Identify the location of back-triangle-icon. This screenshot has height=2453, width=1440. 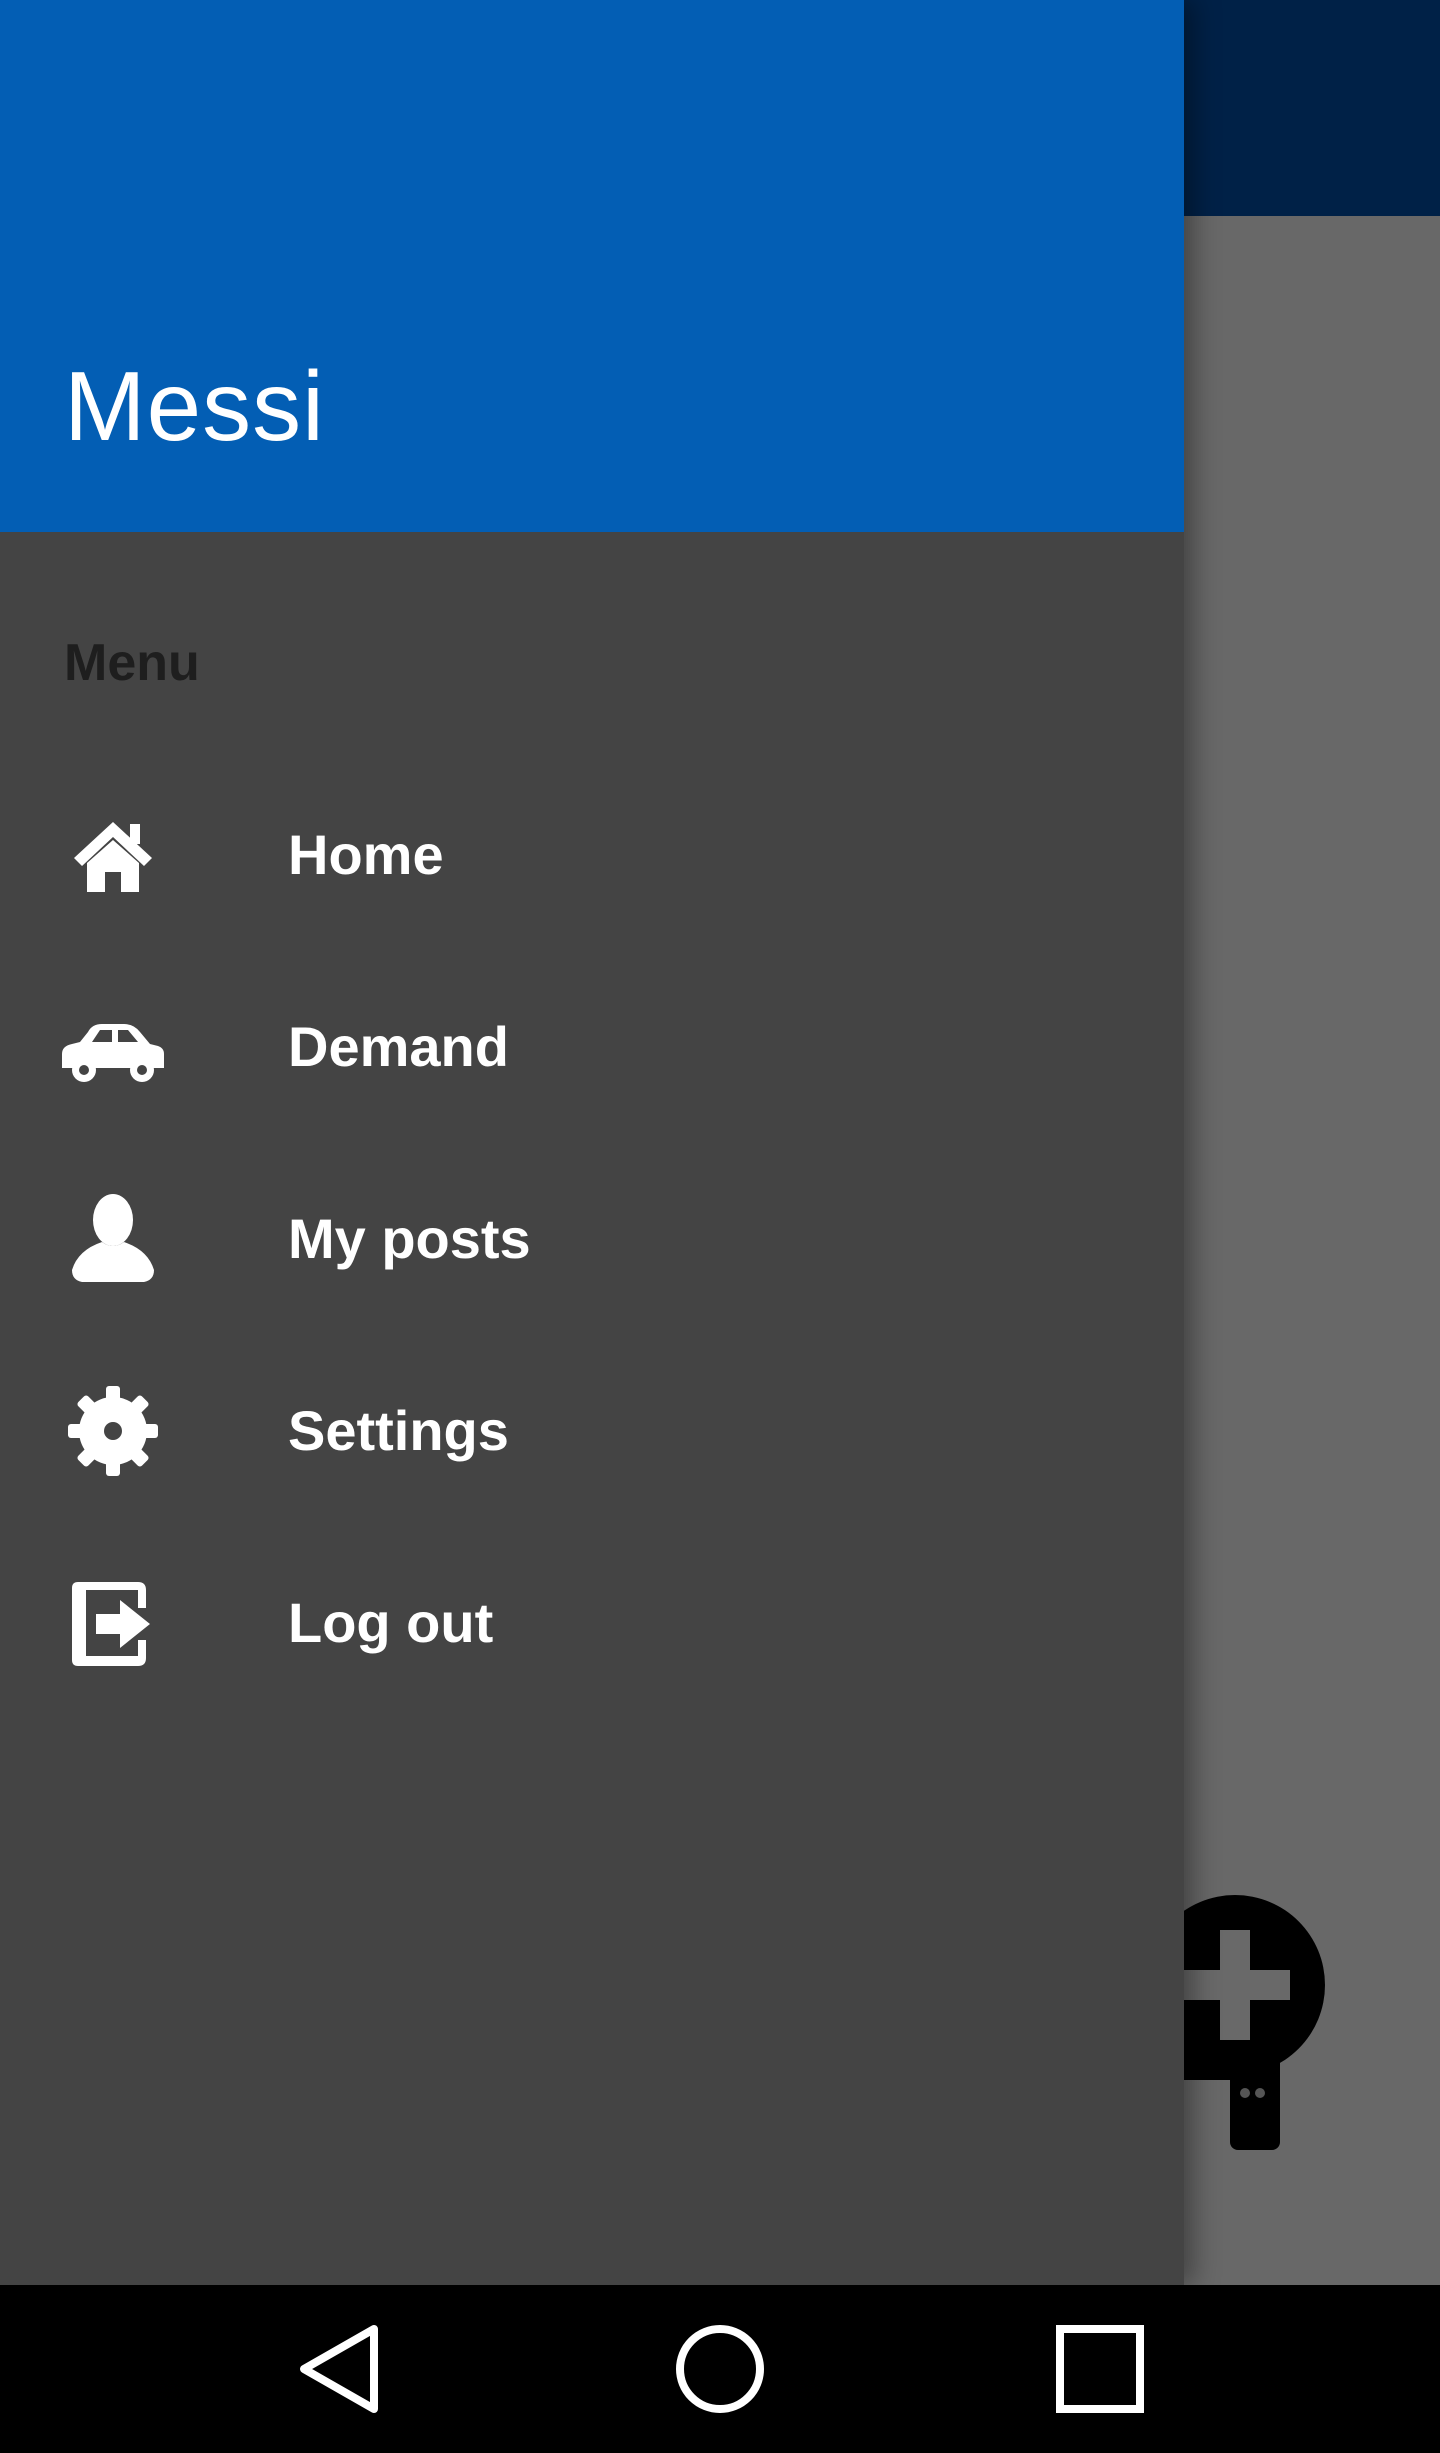
(340, 2369).